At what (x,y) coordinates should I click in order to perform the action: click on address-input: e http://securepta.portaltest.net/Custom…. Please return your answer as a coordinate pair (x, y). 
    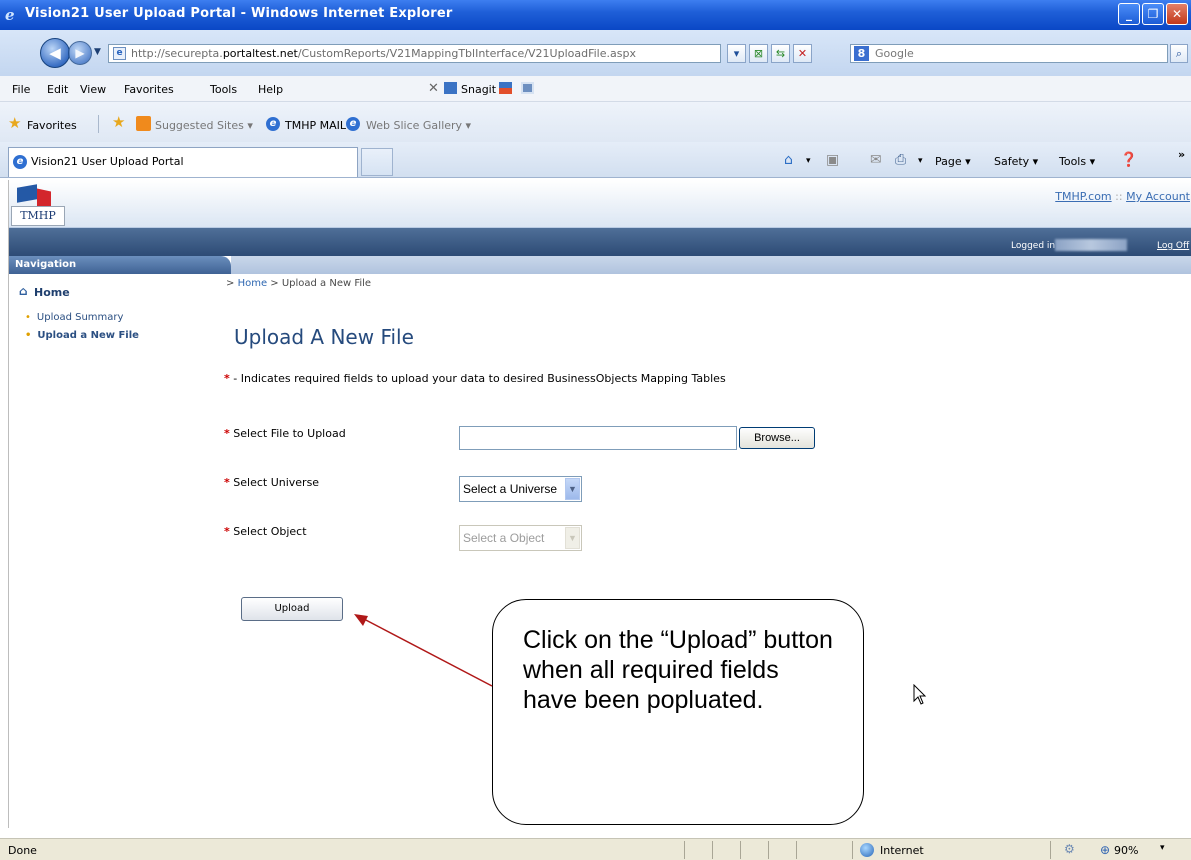
    Looking at the image, I should click on (414, 53).